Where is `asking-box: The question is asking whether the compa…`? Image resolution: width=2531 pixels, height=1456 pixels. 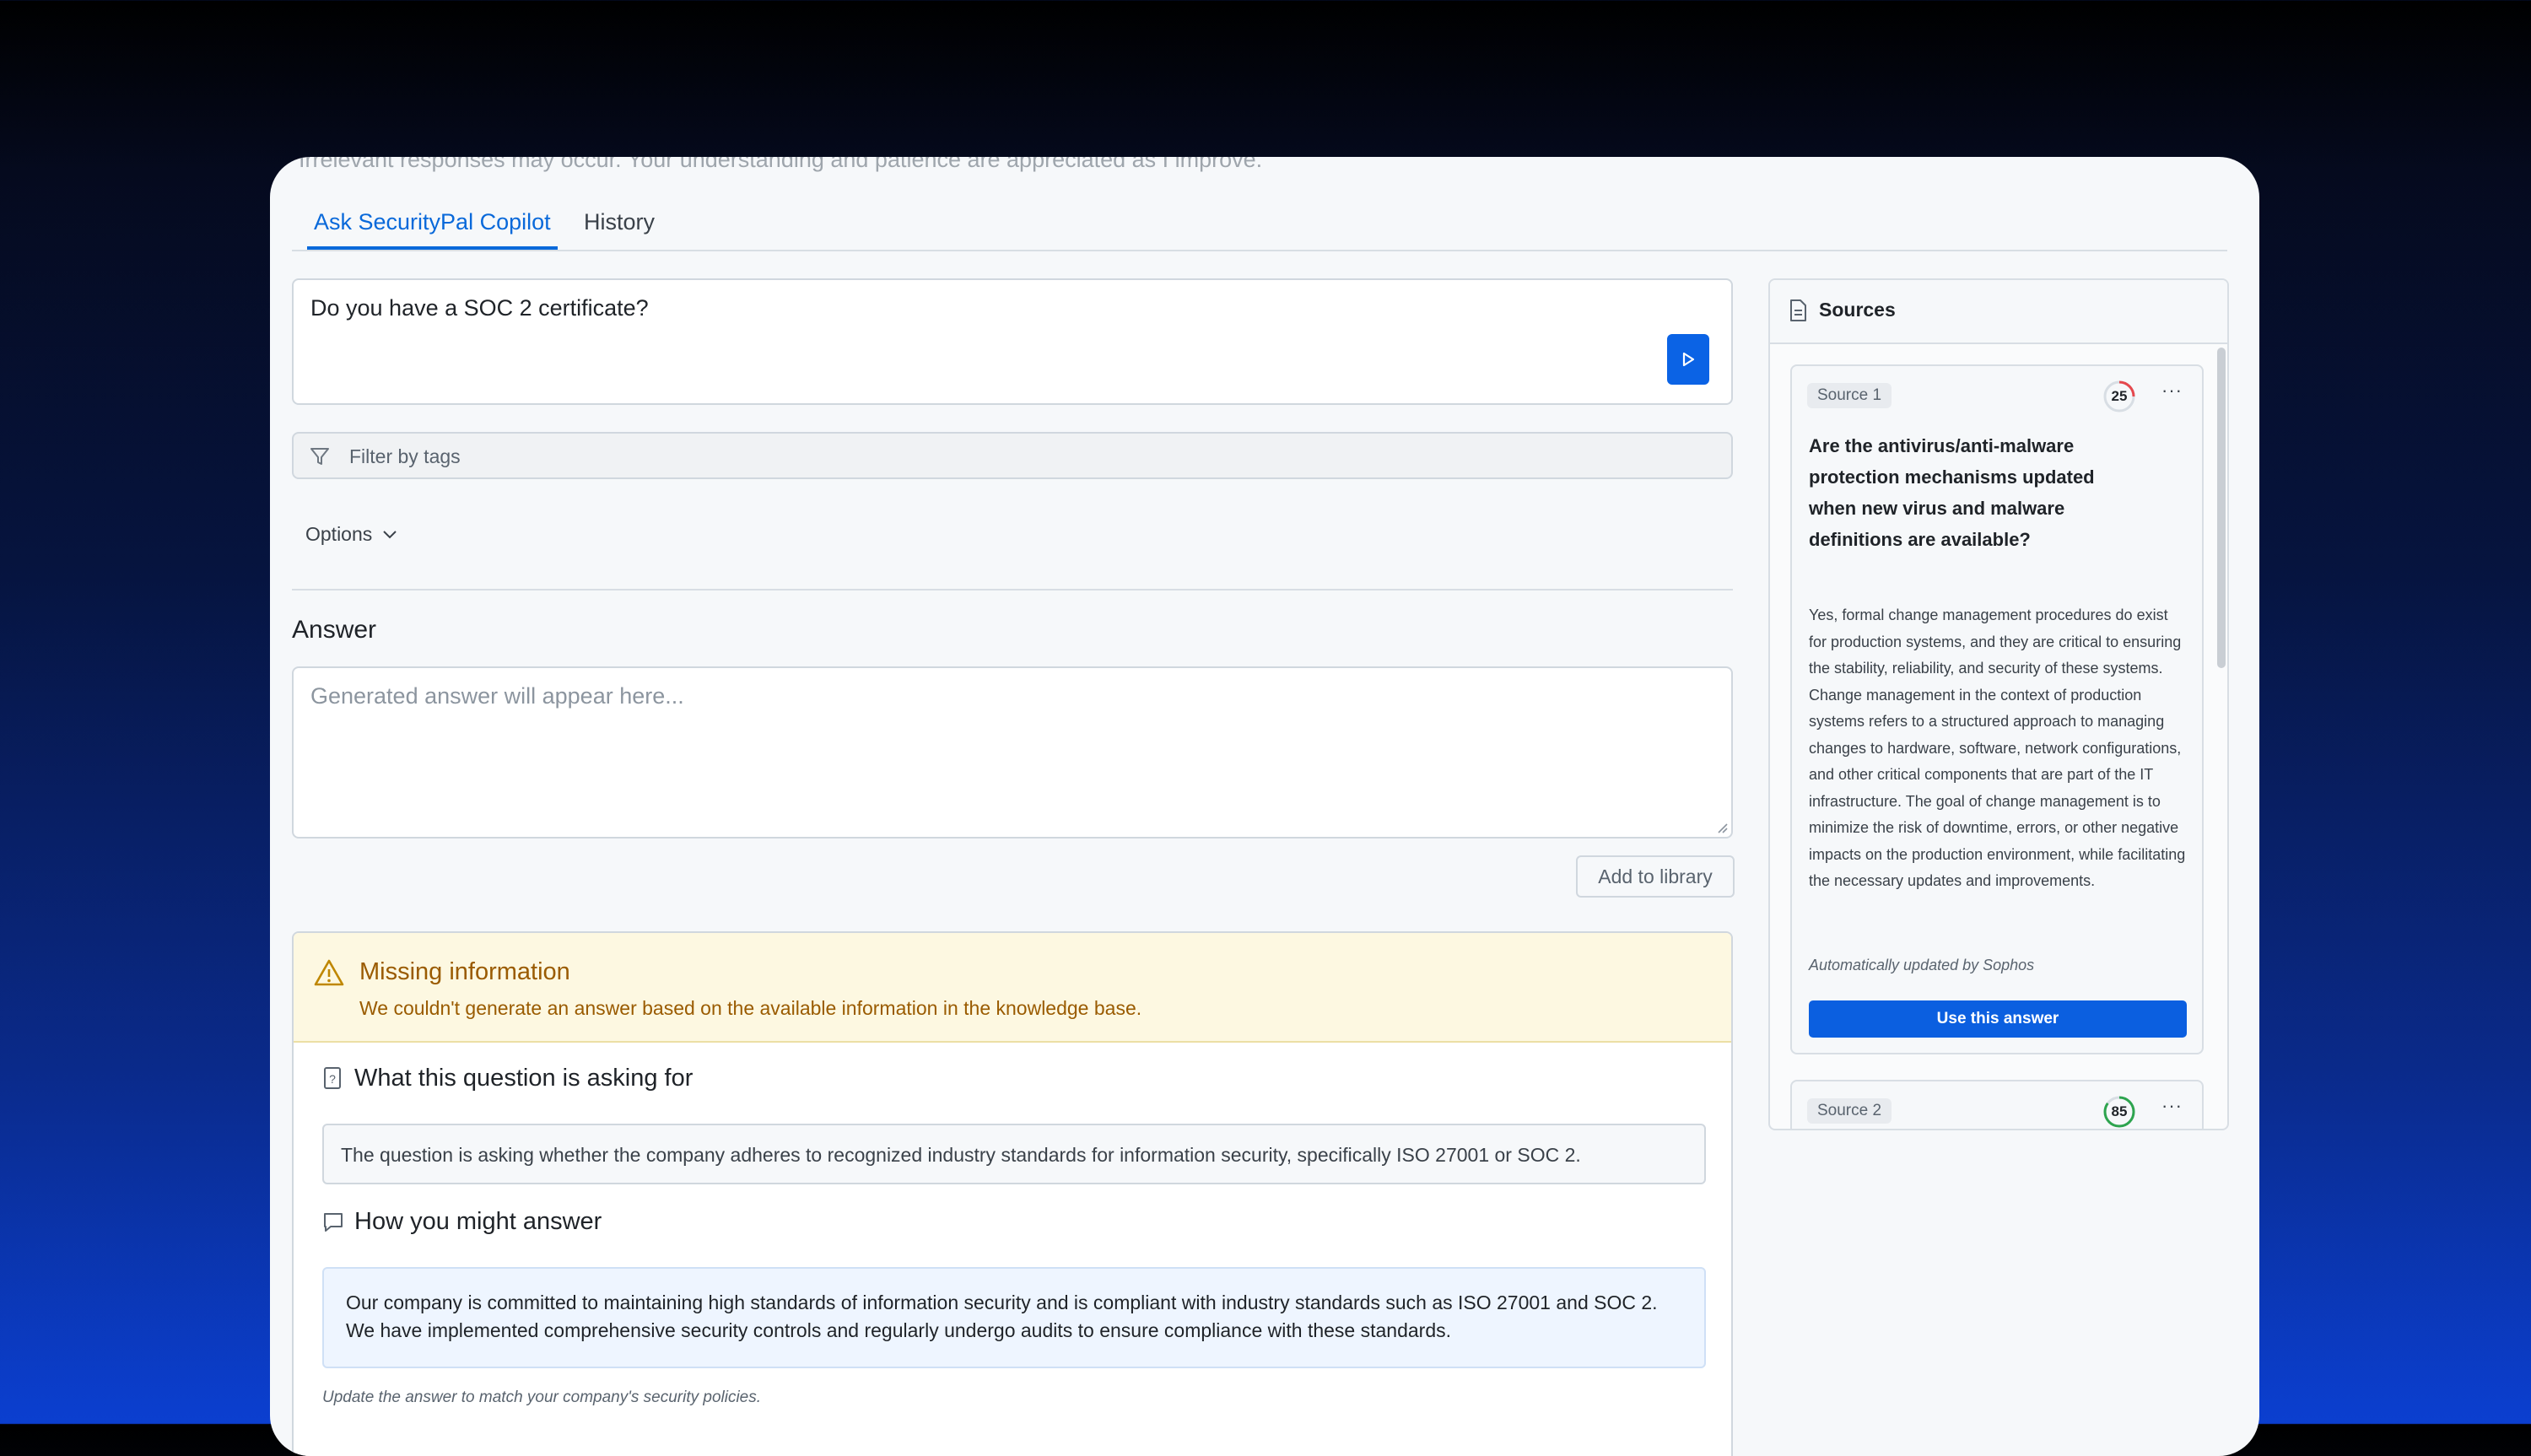
asking-box: The question is asking whether the compa… is located at coordinates (1014, 1154).